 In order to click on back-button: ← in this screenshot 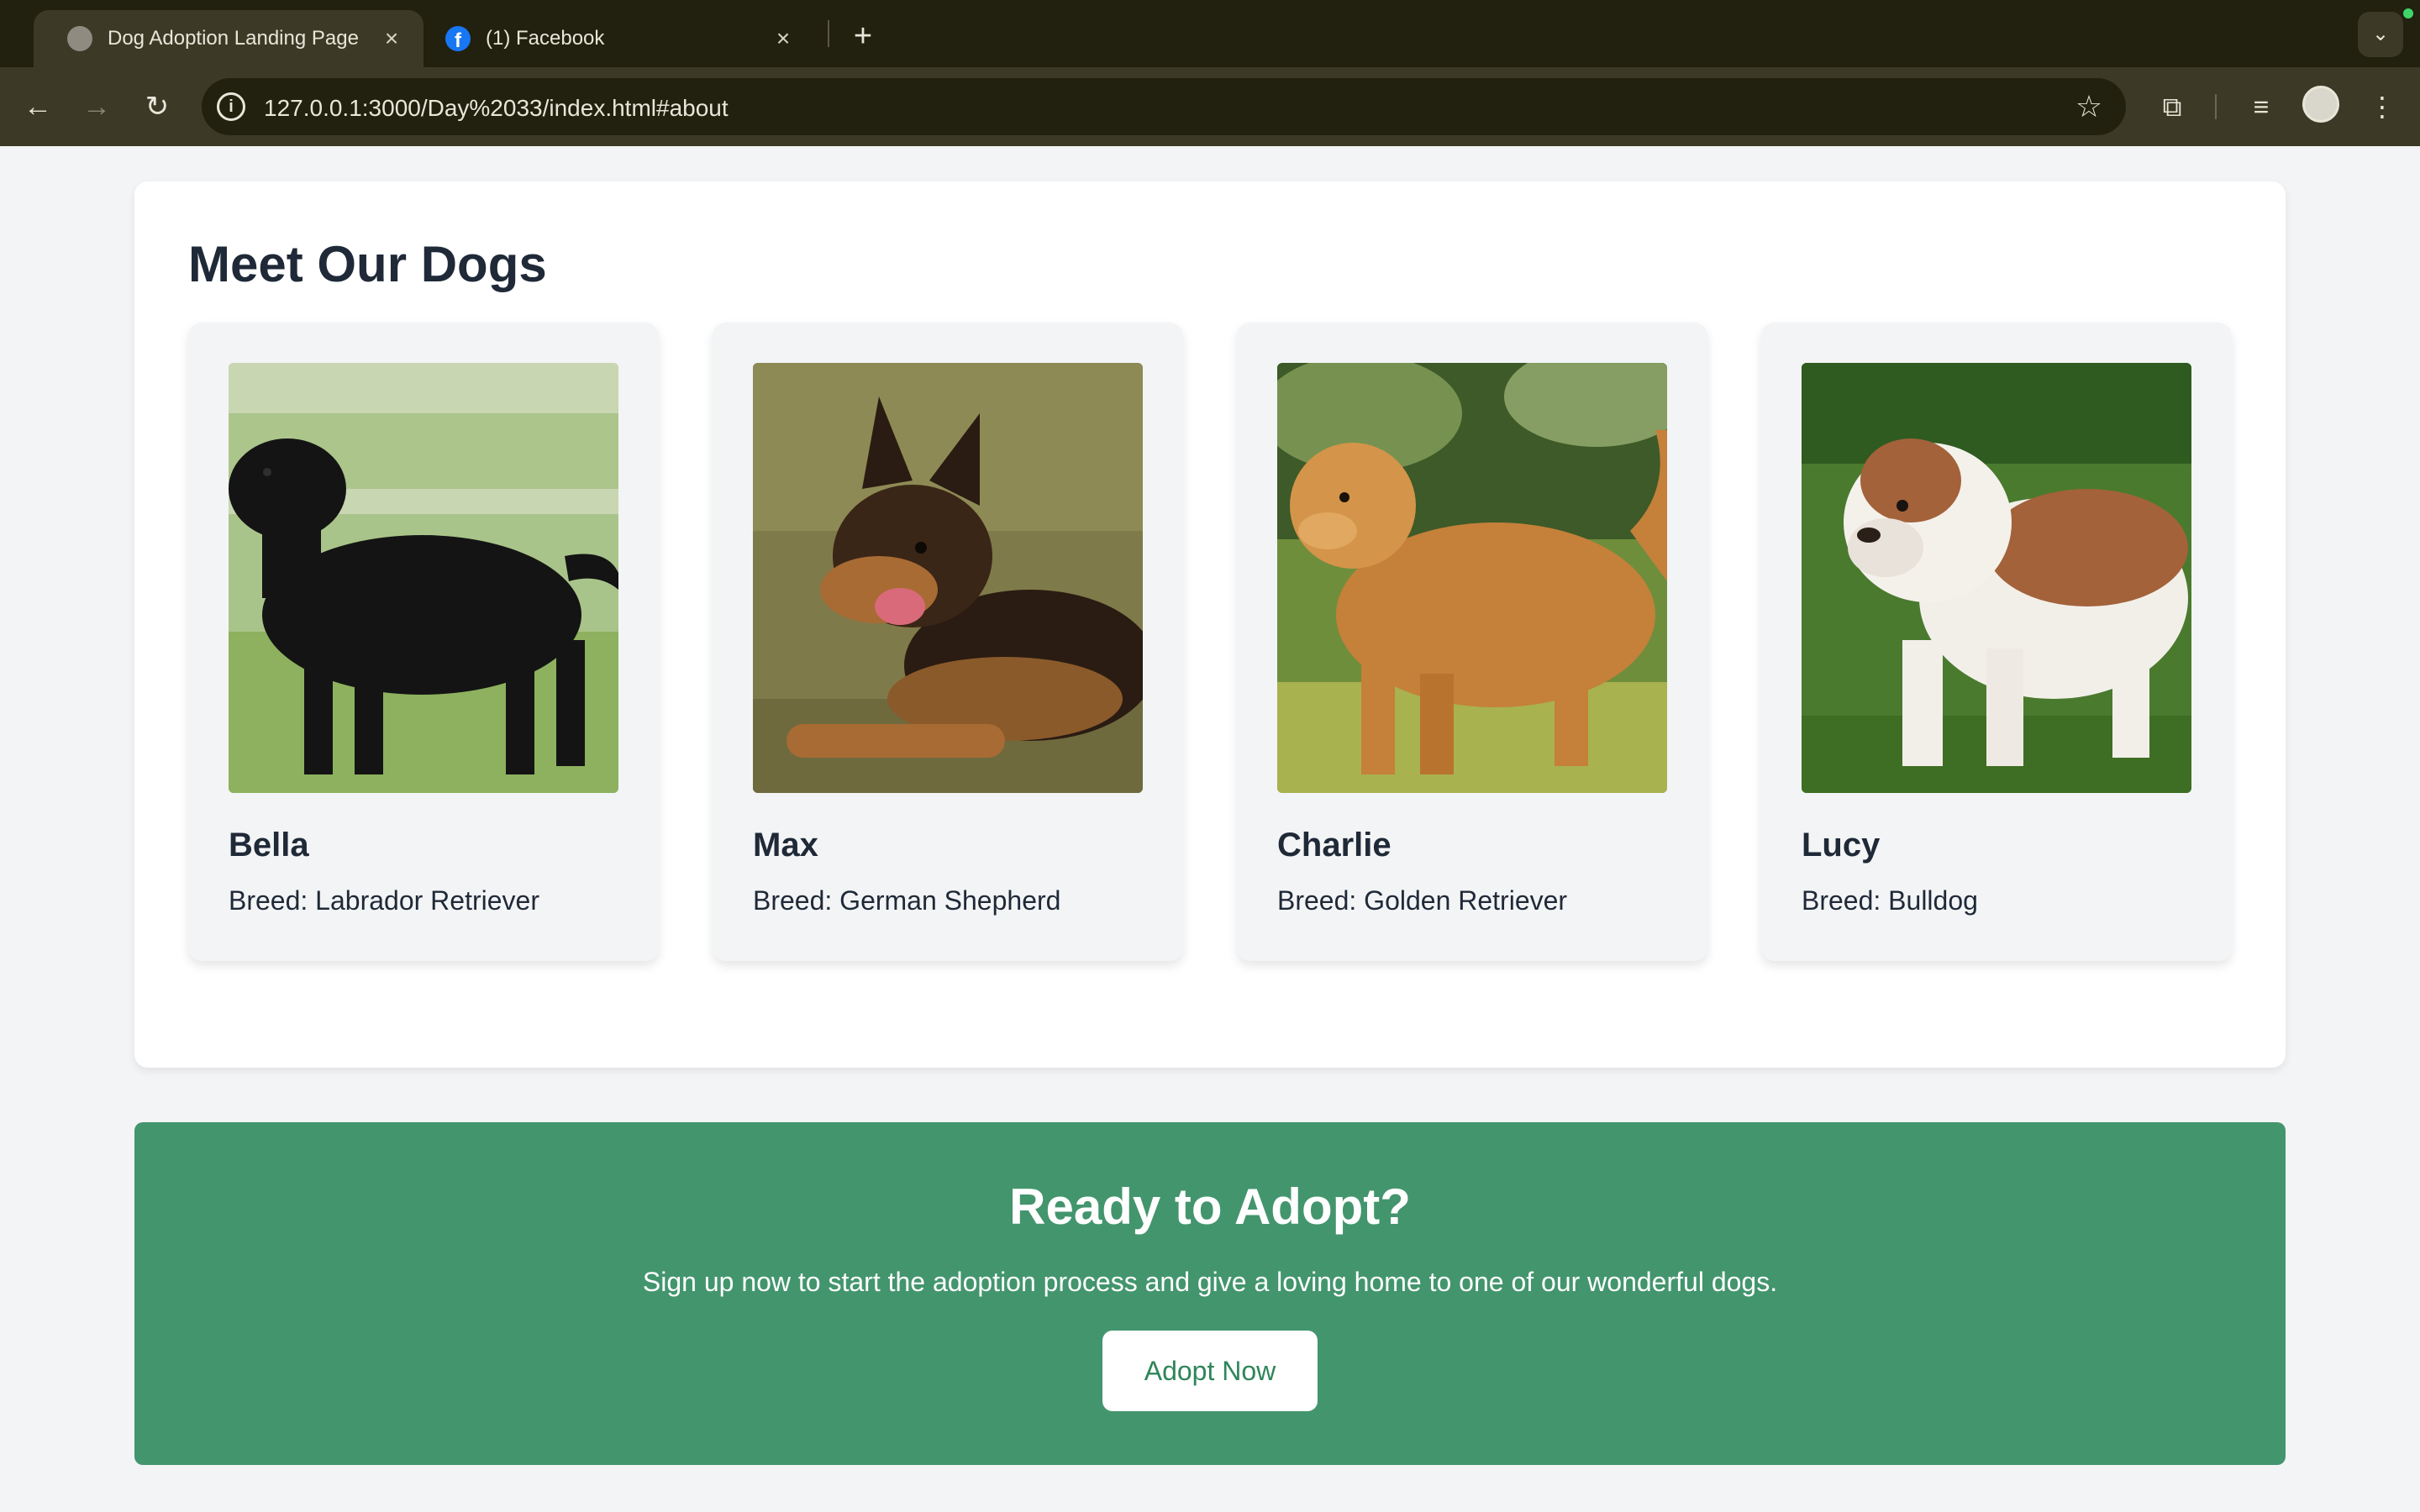, I will do `click(38, 107)`.